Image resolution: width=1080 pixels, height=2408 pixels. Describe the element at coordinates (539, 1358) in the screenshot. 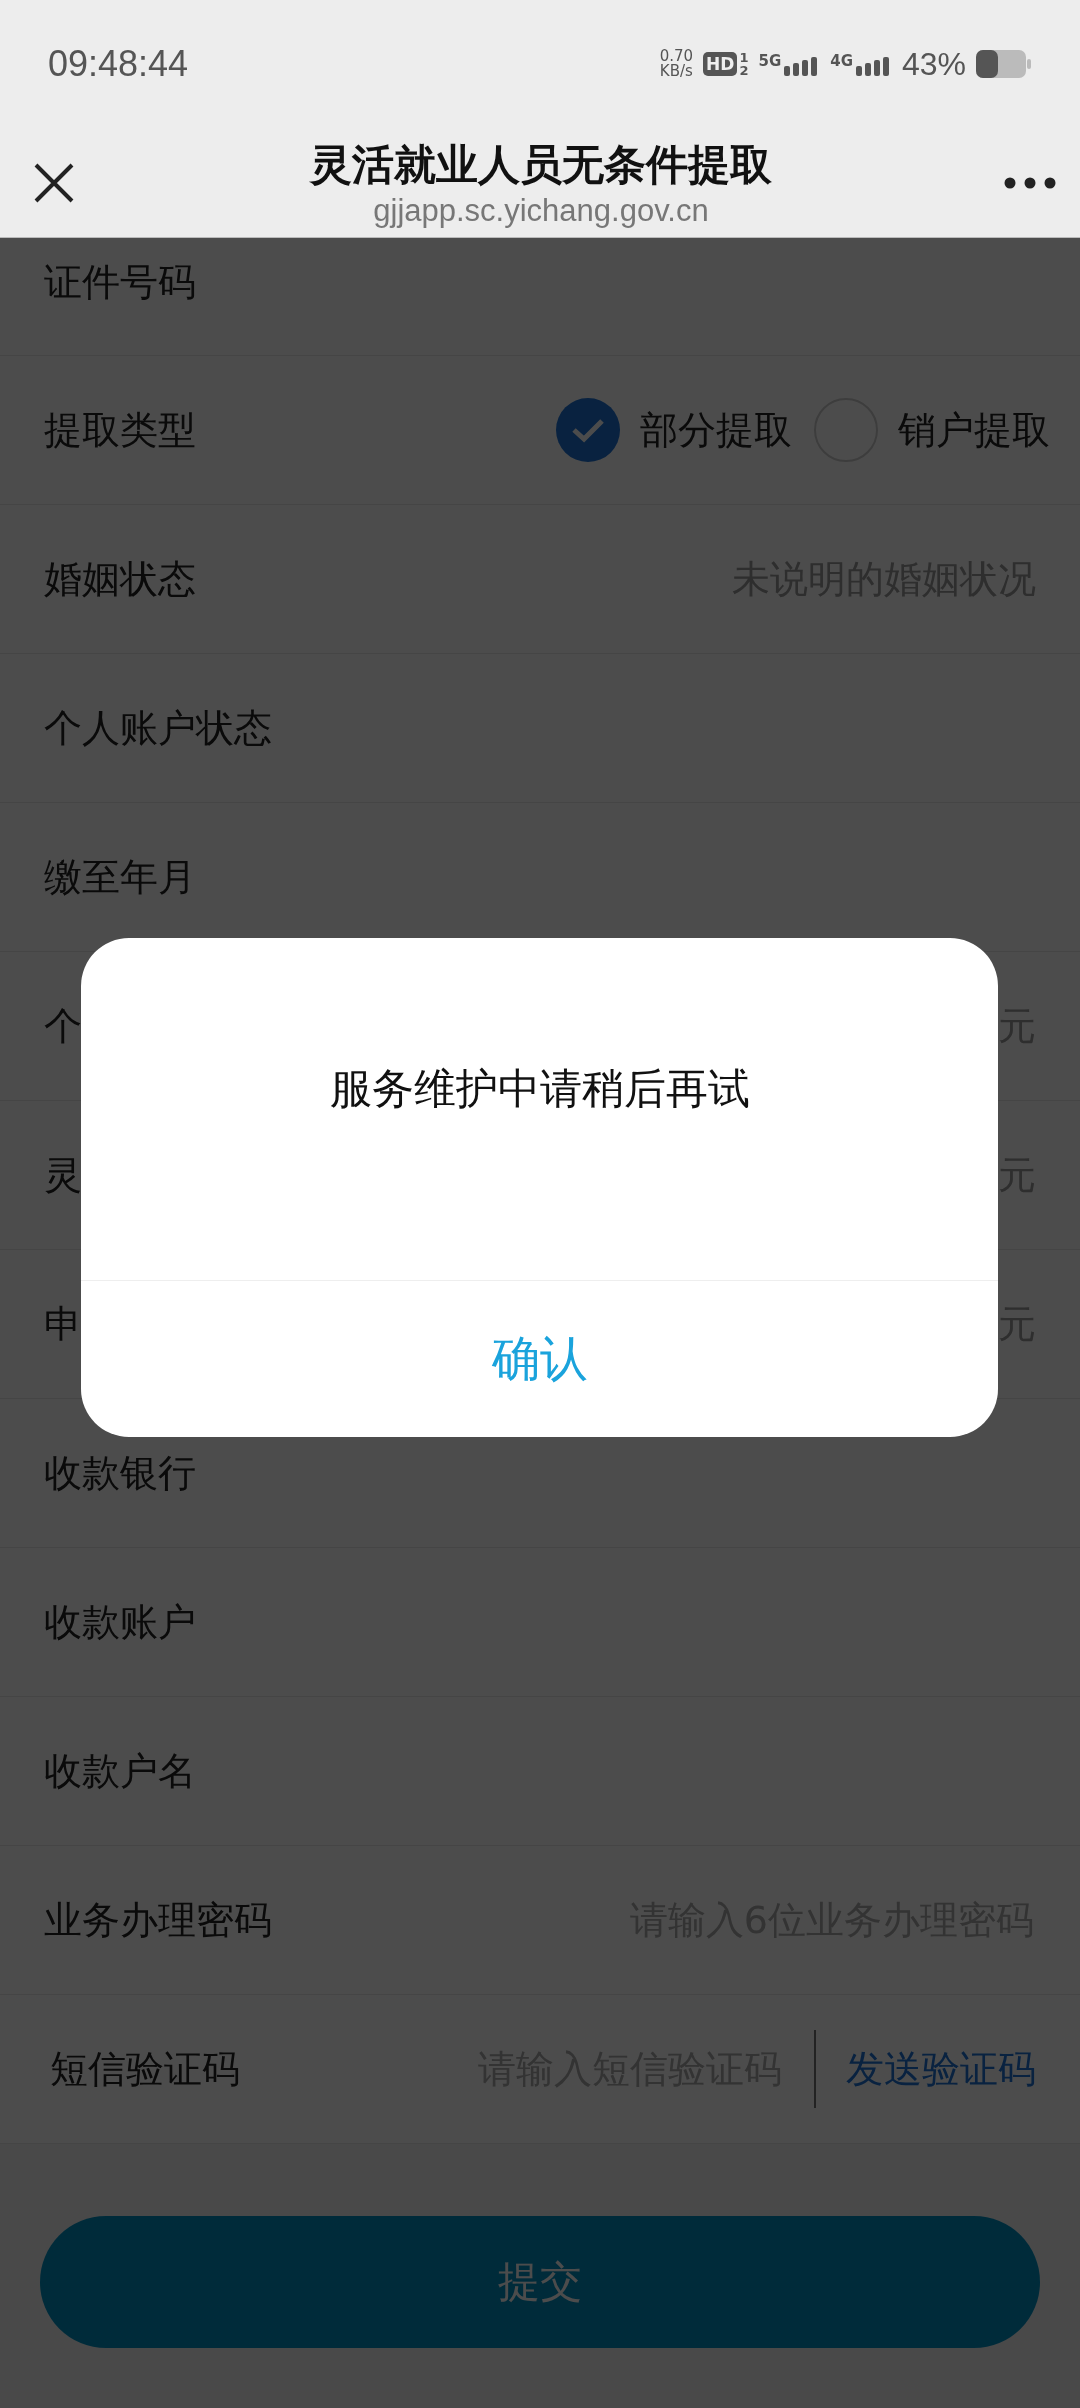

I see `confirm-button: 确认` at that location.